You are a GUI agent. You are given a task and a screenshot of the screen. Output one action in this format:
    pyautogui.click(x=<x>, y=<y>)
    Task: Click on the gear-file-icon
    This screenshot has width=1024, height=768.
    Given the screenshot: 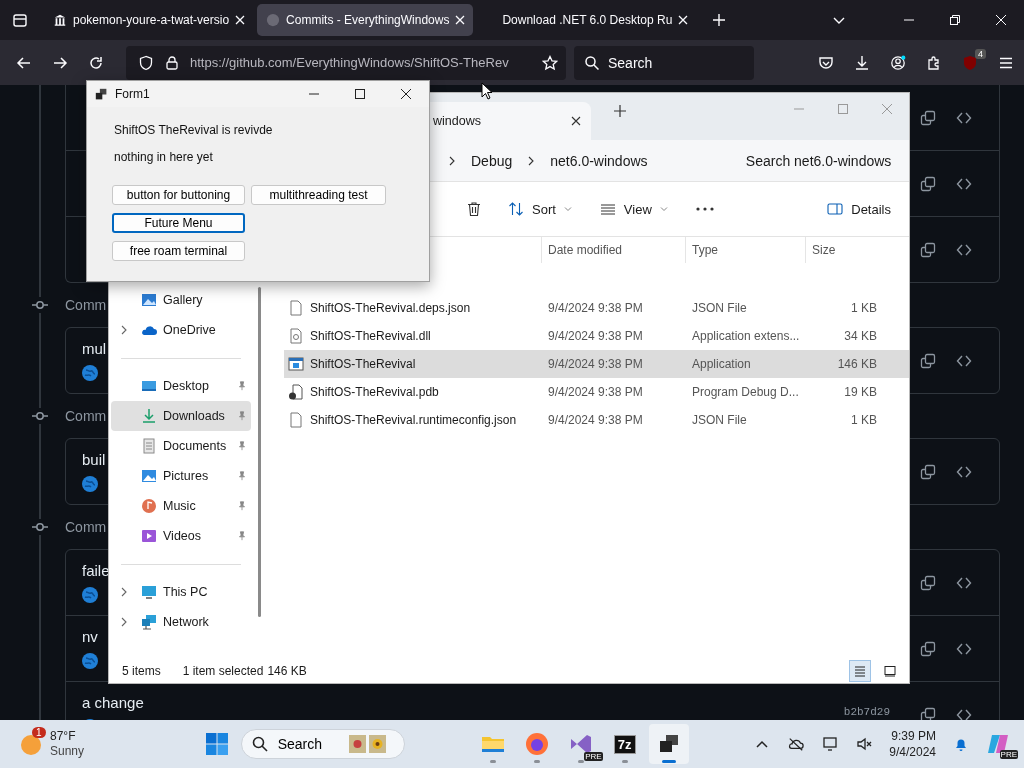 What is the action you would take?
    pyautogui.click(x=296, y=336)
    